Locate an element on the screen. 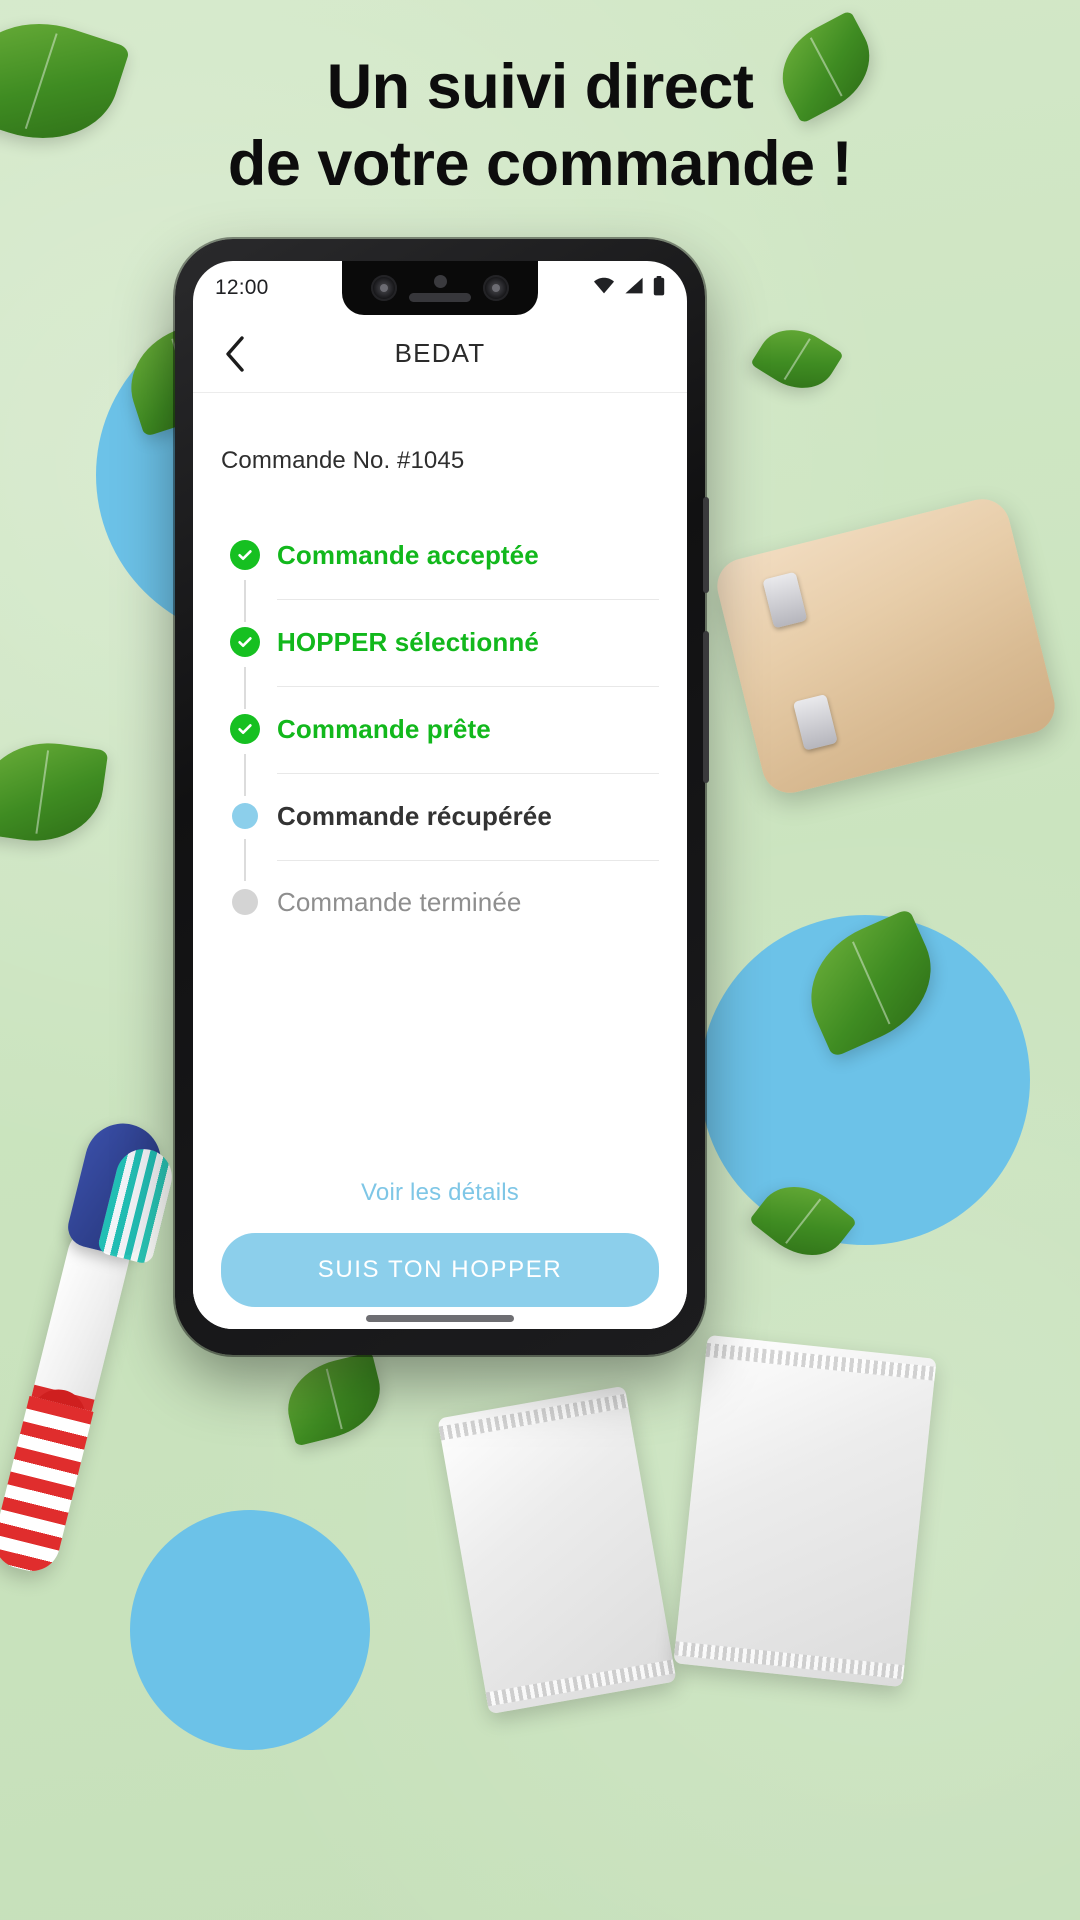 The width and height of the screenshot is (1080, 1920). timeline-step: Commande prête is located at coordinates (440, 754).